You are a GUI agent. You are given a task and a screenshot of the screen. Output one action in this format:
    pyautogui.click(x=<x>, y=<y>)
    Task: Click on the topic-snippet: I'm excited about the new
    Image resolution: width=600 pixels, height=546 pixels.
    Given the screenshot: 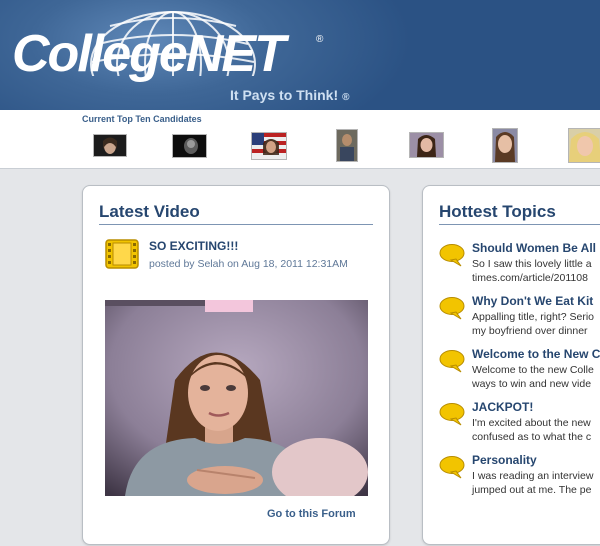 What is the action you would take?
    pyautogui.click(x=531, y=423)
    